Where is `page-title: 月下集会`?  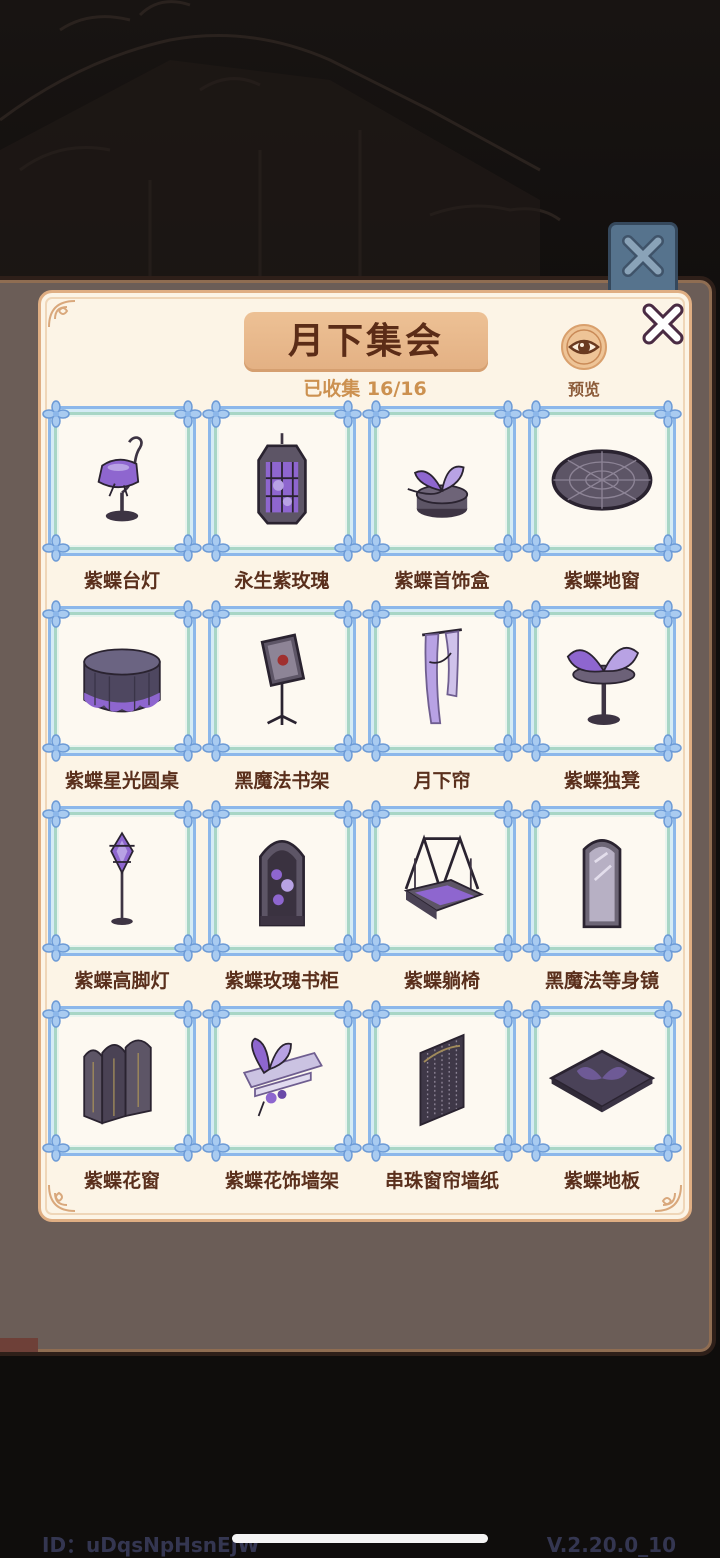 page-title: 月下集会 is located at coordinates (365, 341).